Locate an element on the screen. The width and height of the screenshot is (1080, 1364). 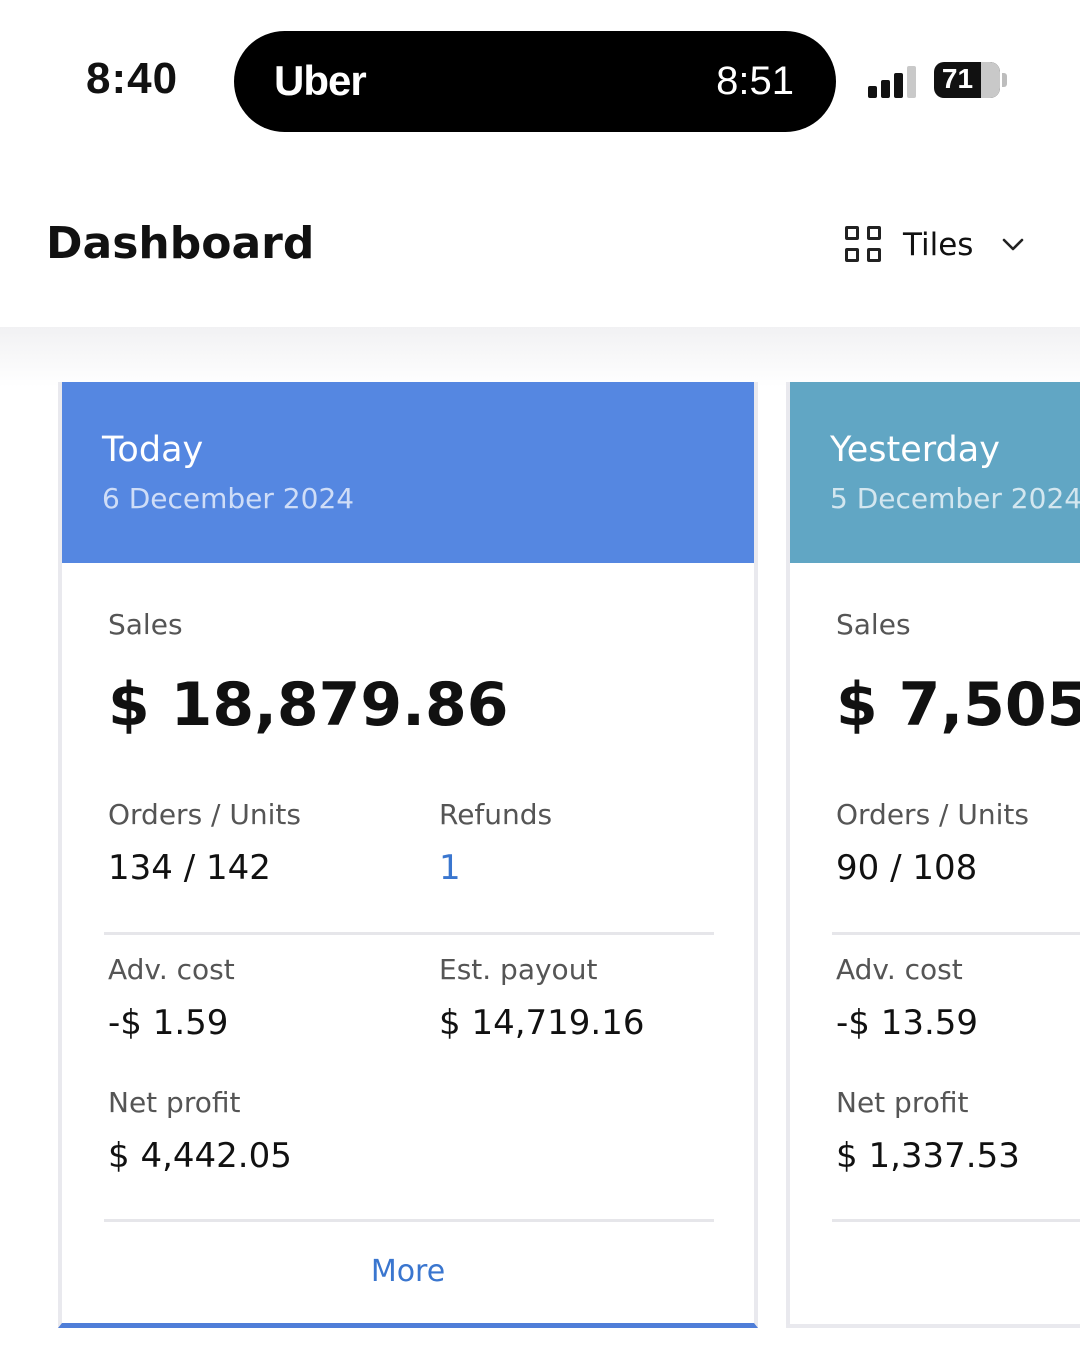
net-profit-value: $ 1,337.53 is located at coordinates (928, 1156).